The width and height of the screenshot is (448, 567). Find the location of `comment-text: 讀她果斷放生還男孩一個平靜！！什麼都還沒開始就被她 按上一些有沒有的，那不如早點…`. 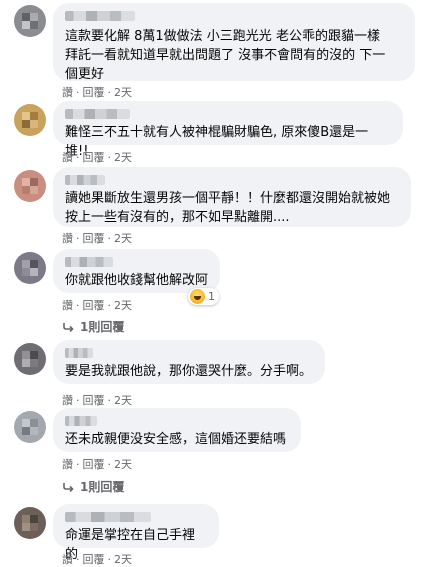

comment-text: 讀她果斷放生還男孩一個平靜！！什麼都還沒開始就被她 按上一些有沒有的，那不如早點… is located at coordinates (228, 208).